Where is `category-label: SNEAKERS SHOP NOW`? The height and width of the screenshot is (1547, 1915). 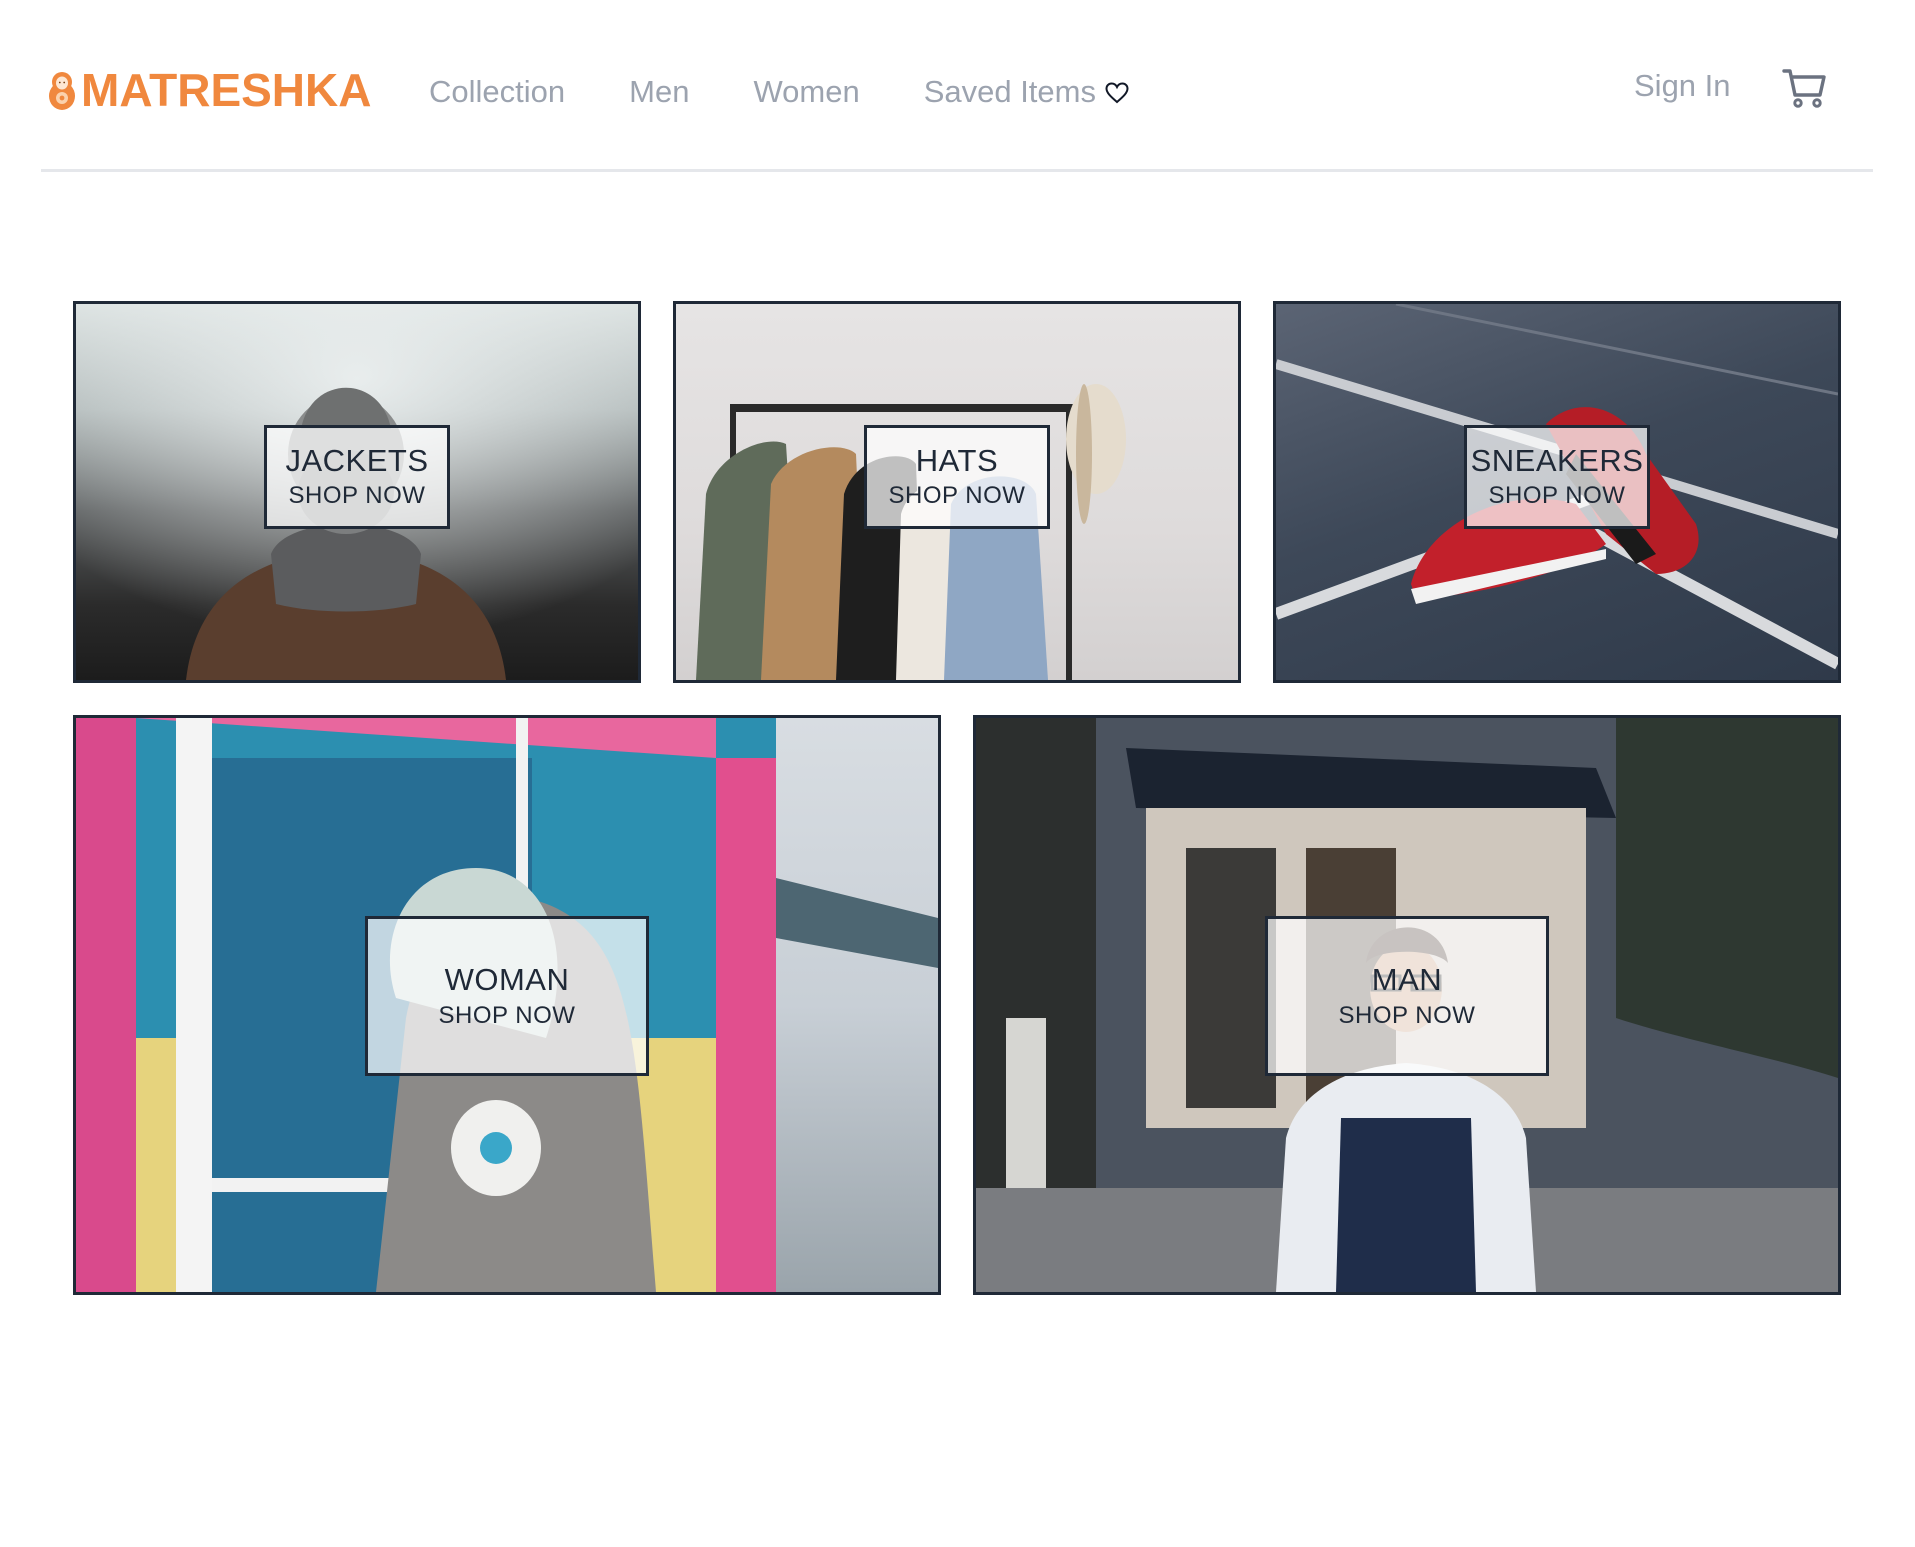
category-label: SNEAKERS SHOP NOW is located at coordinates (1557, 476).